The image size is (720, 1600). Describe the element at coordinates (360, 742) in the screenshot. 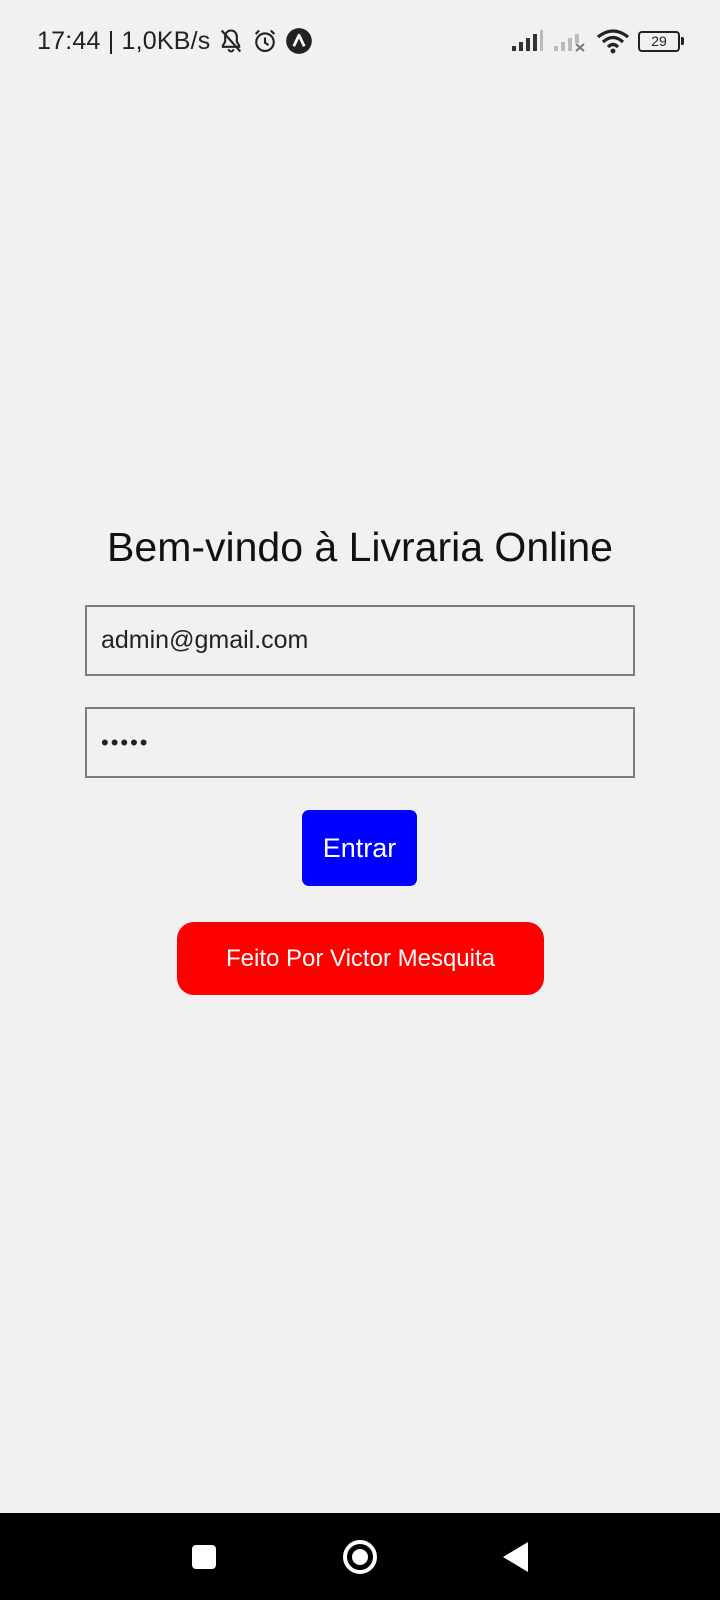

I see `password-field` at that location.